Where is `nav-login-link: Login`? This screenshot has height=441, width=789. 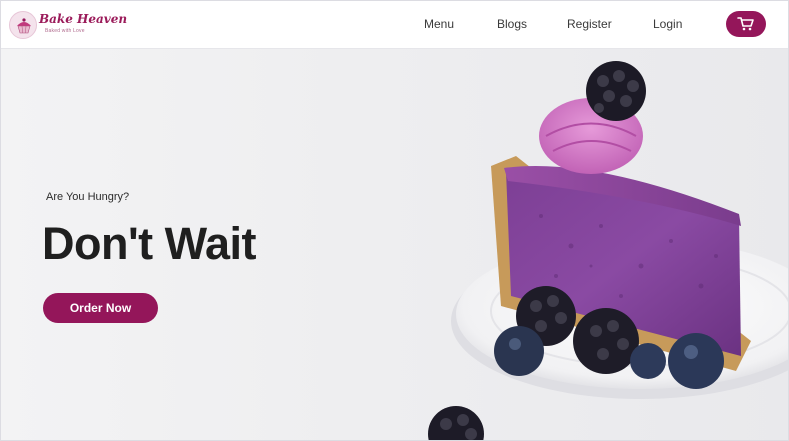 nav-login-link: Login is located at coordinates (667, 24).